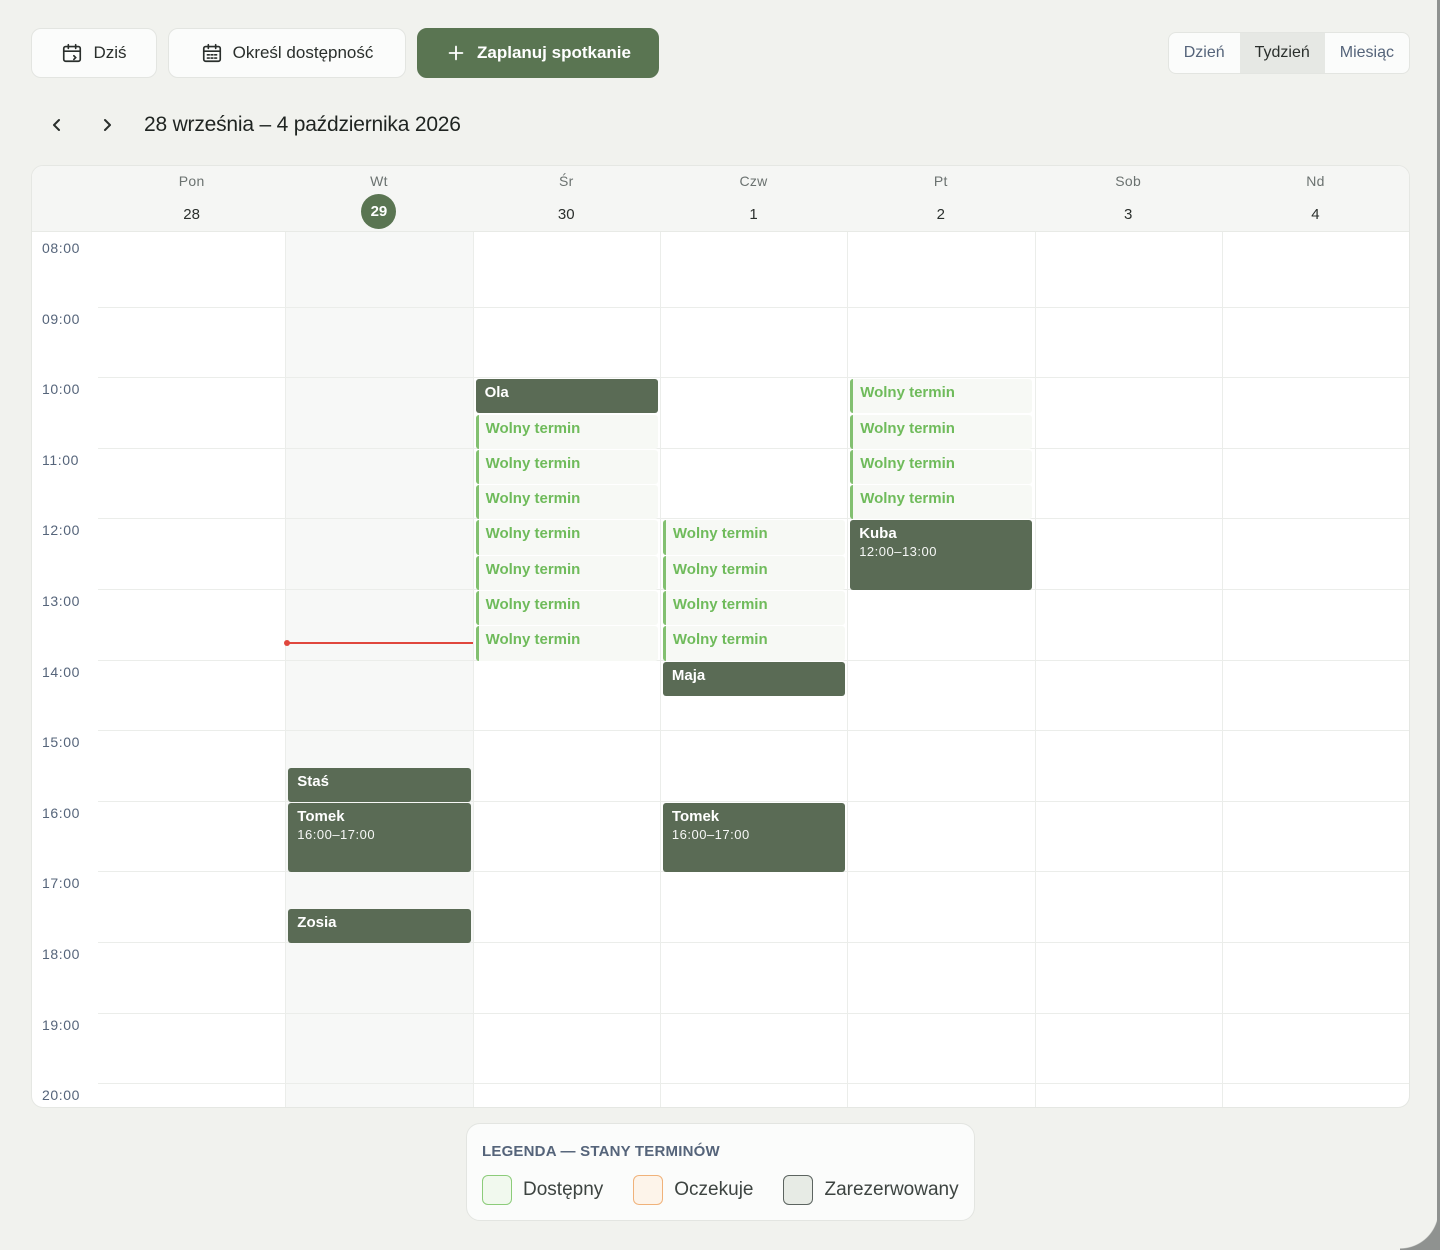 The width and height of the screenshot is (1440, 1250). What do you see at coordinates (379, 211) in the screenshot?
I see `day-number-today: 29` at bounding box center [379, 211].